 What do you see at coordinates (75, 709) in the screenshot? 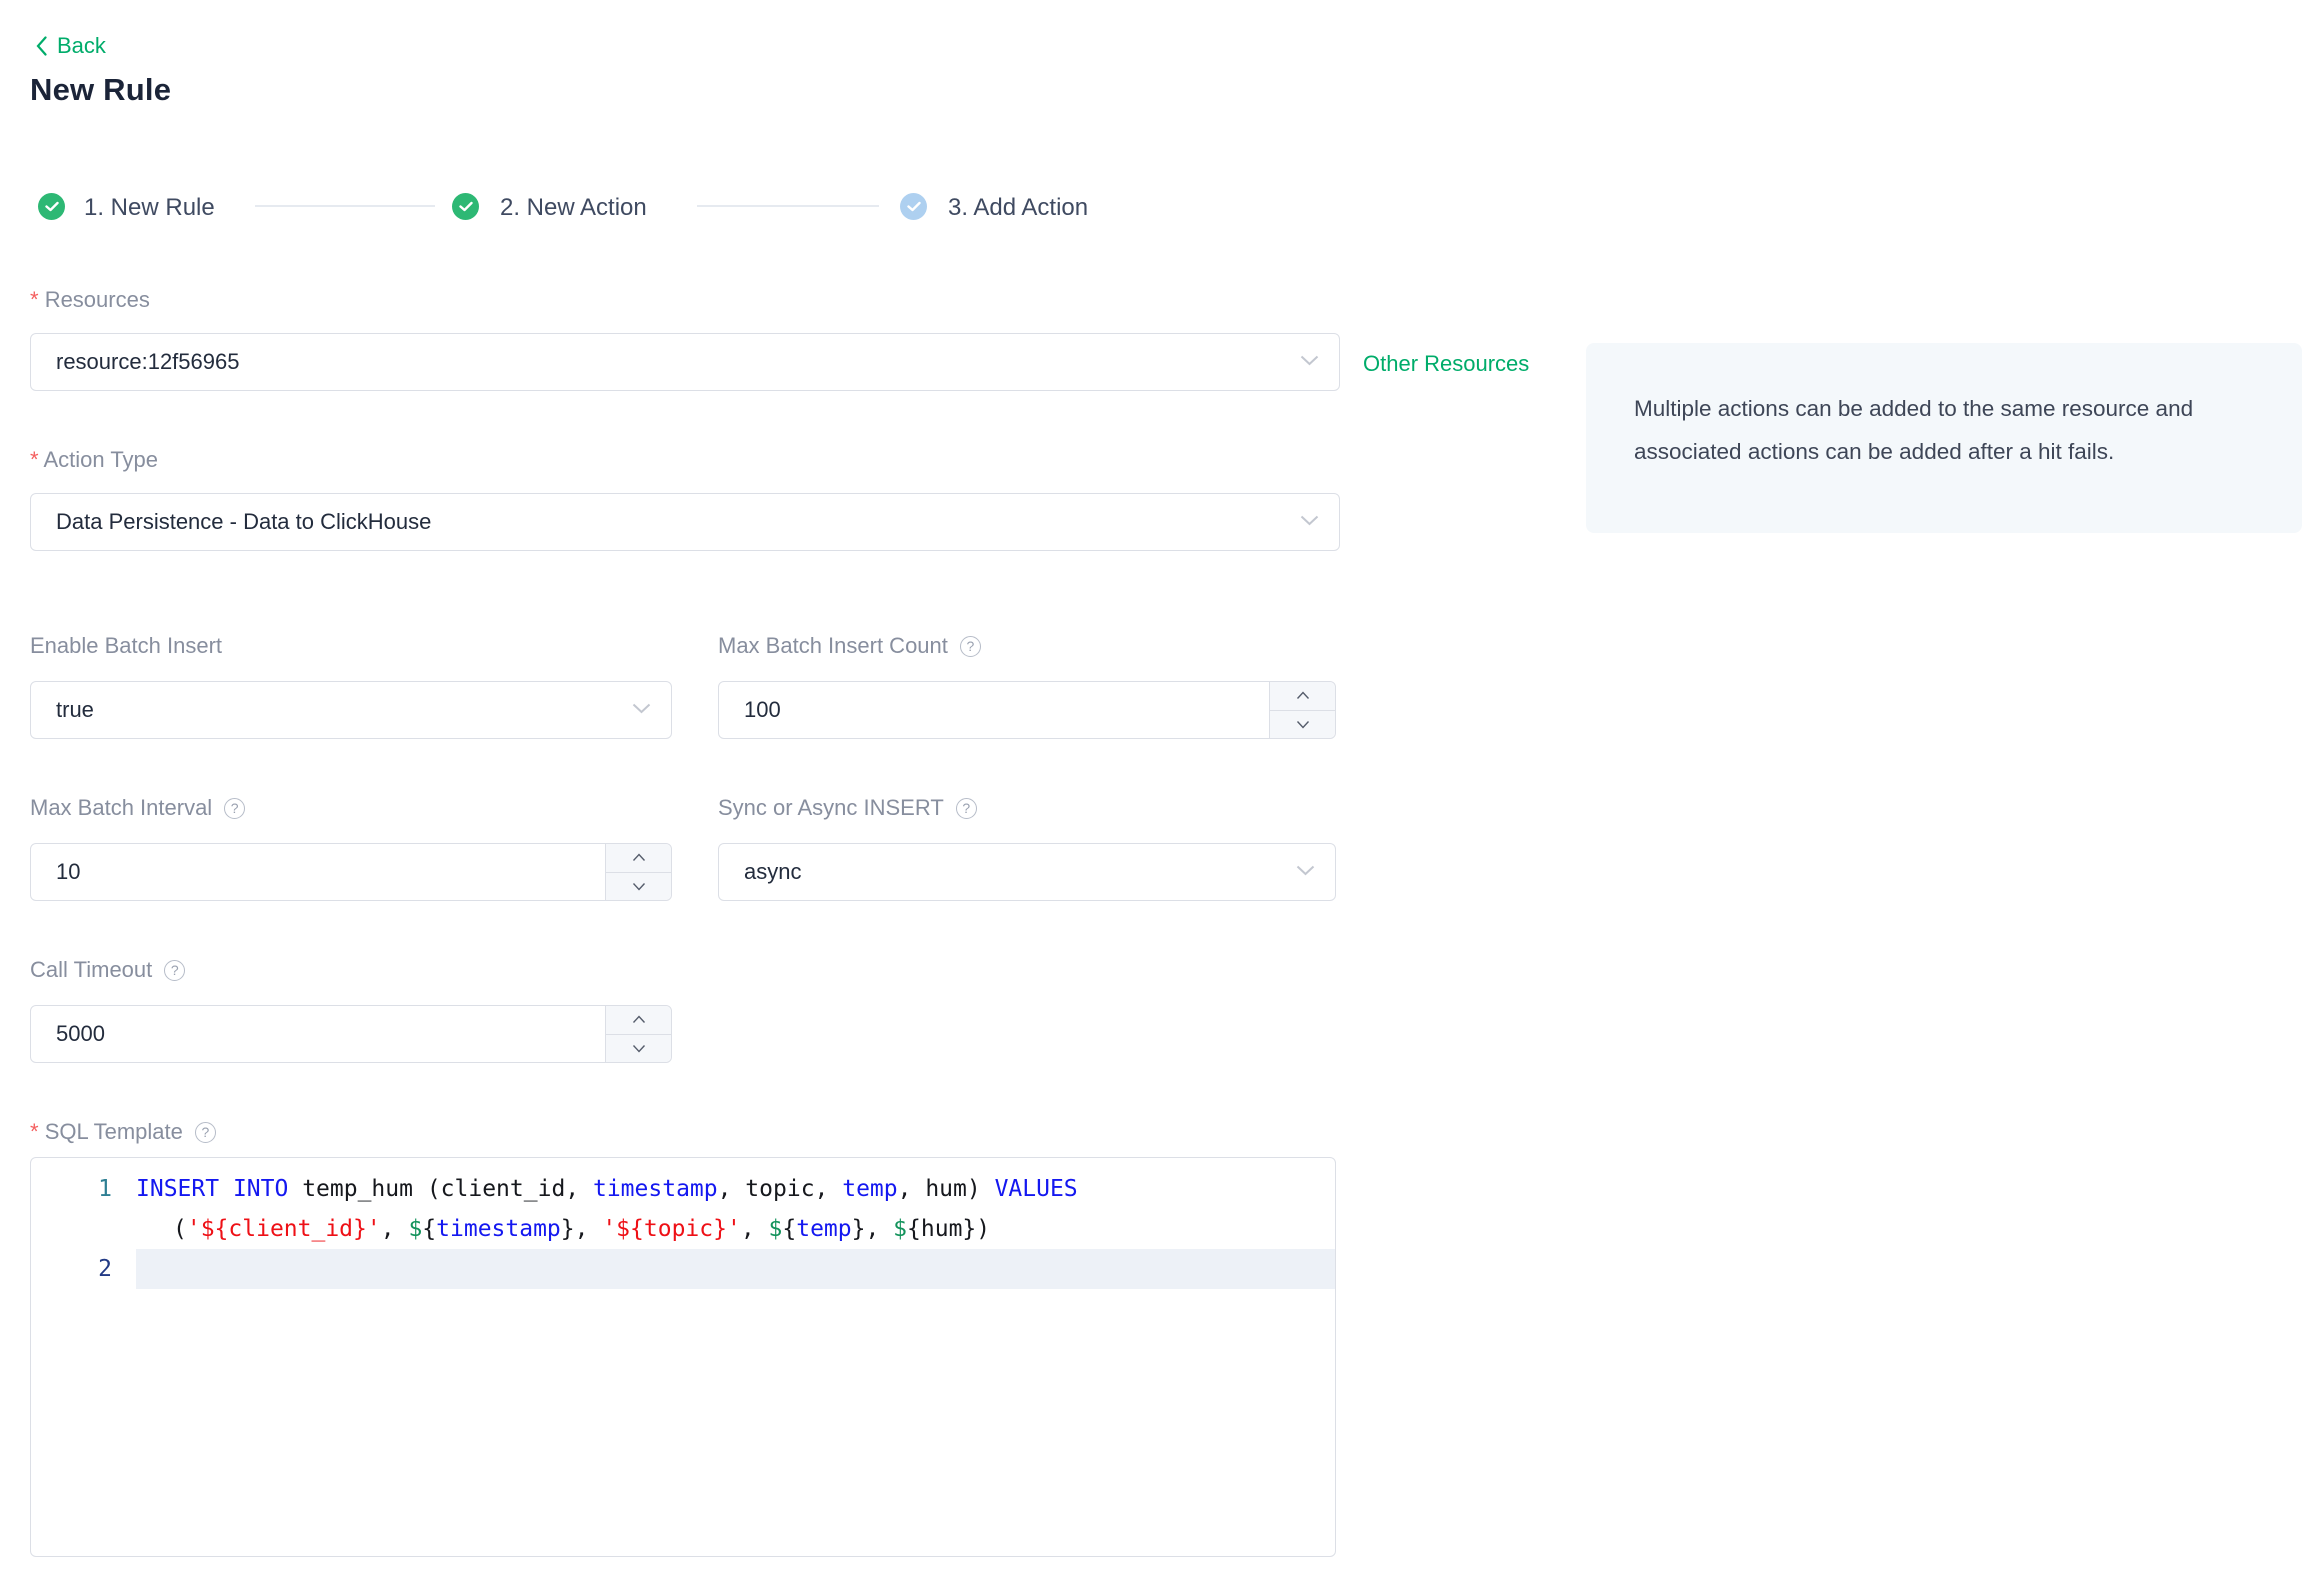
I see `enable-batch-insert-value: true` at bounding box center [75, 709].